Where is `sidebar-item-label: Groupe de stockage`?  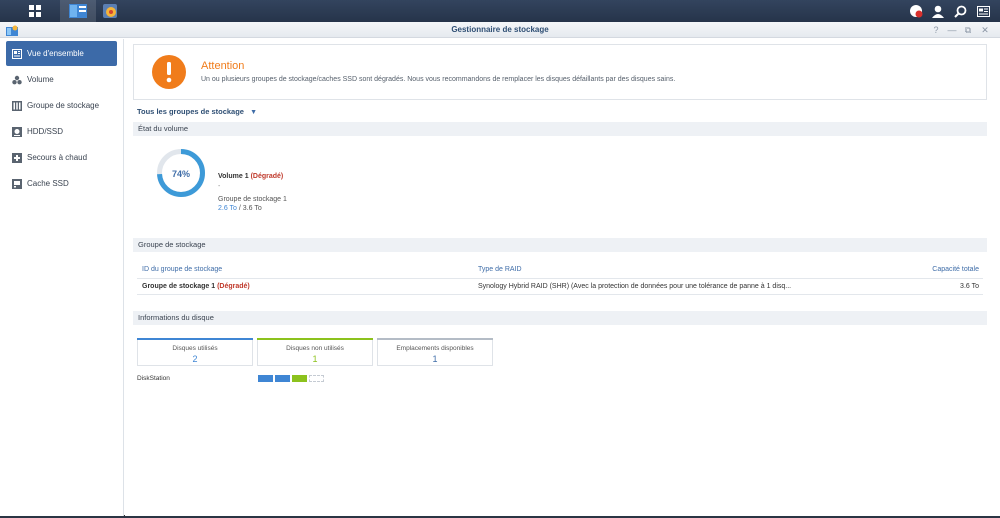
sidebar-item-label: Groupe de stockage is located at coordinates (63, 105).